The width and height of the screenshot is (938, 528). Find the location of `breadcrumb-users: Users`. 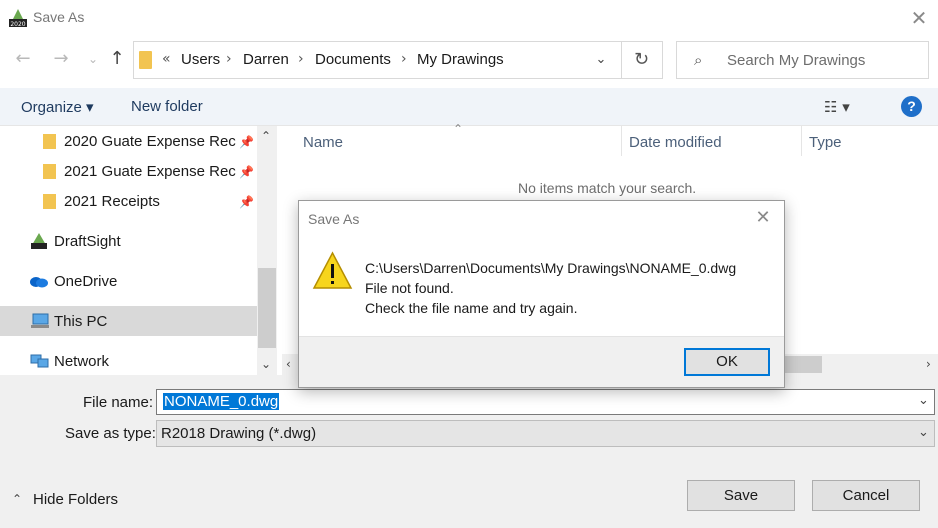

breadcrumb-users: Users is located at coordinates (200, 59).